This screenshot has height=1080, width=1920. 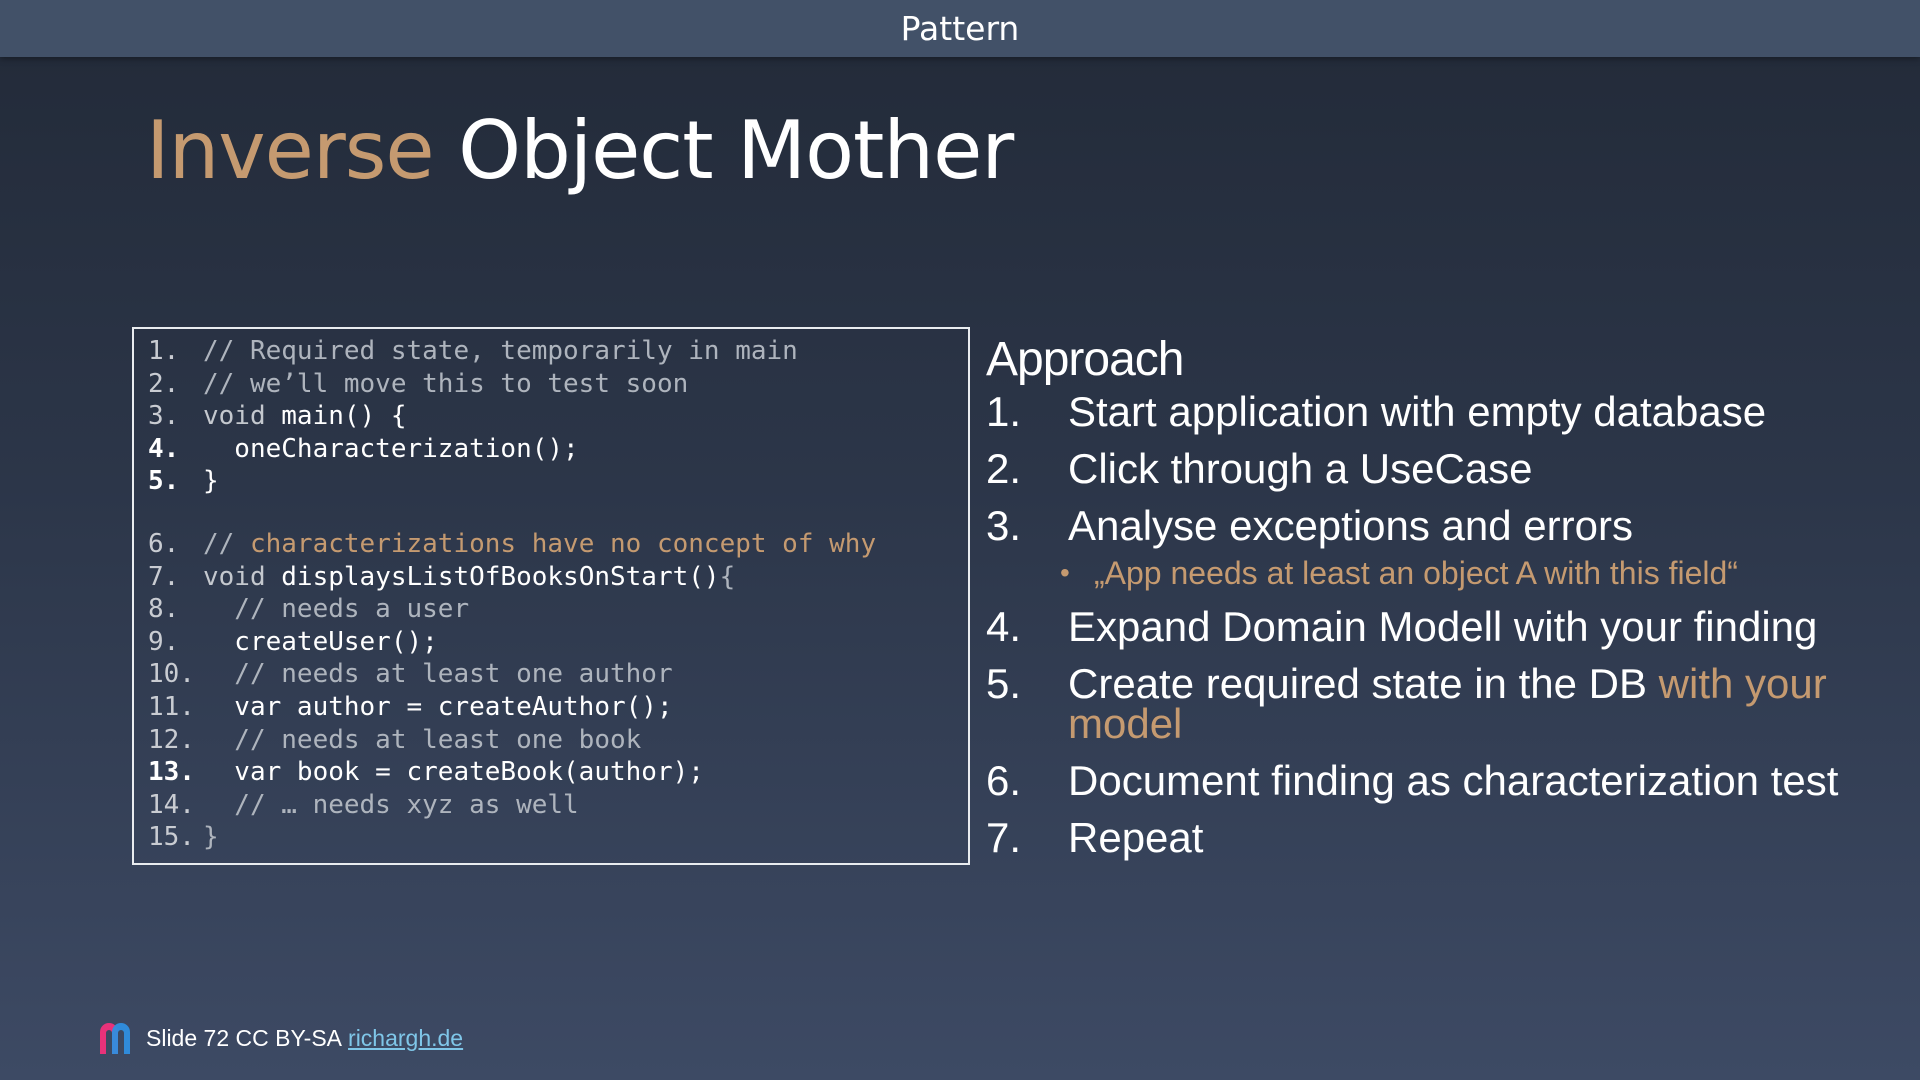 I want to click on approach-step-number: 6., so click(x=1004, y=780).